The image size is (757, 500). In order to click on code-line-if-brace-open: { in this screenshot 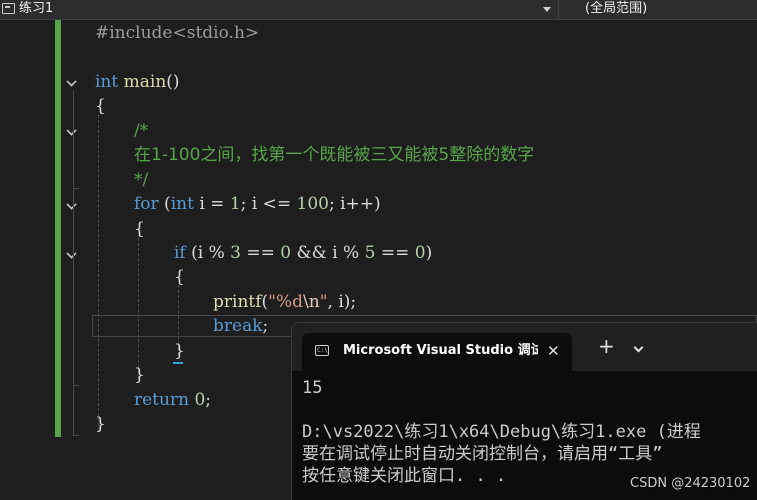, I will do `click(179, 277)`.